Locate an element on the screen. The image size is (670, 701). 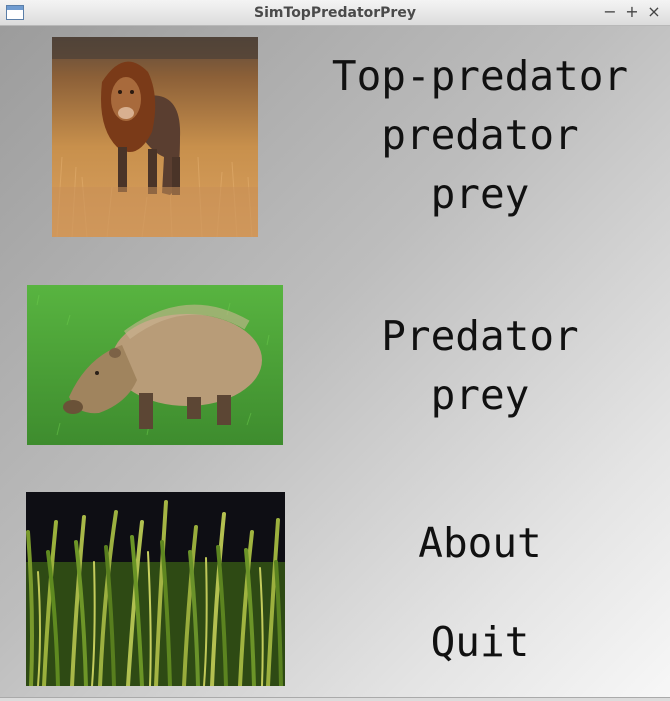
window-title: SimTopPredatorPrey is located at coordinates (335, 13).